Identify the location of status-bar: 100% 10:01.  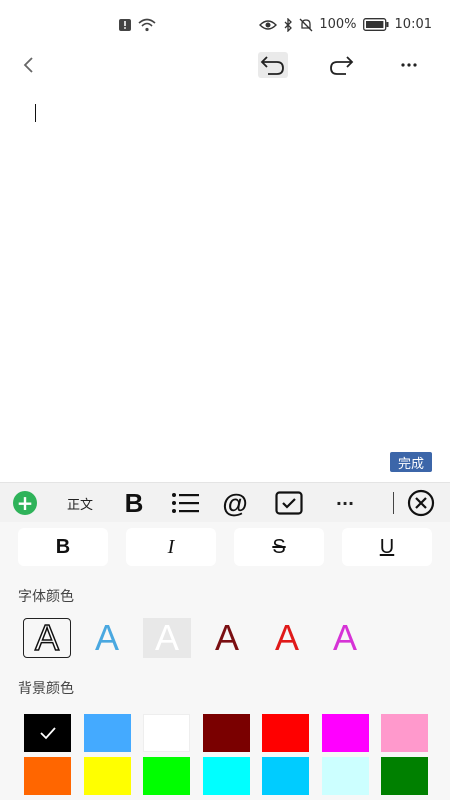
(225, 26).